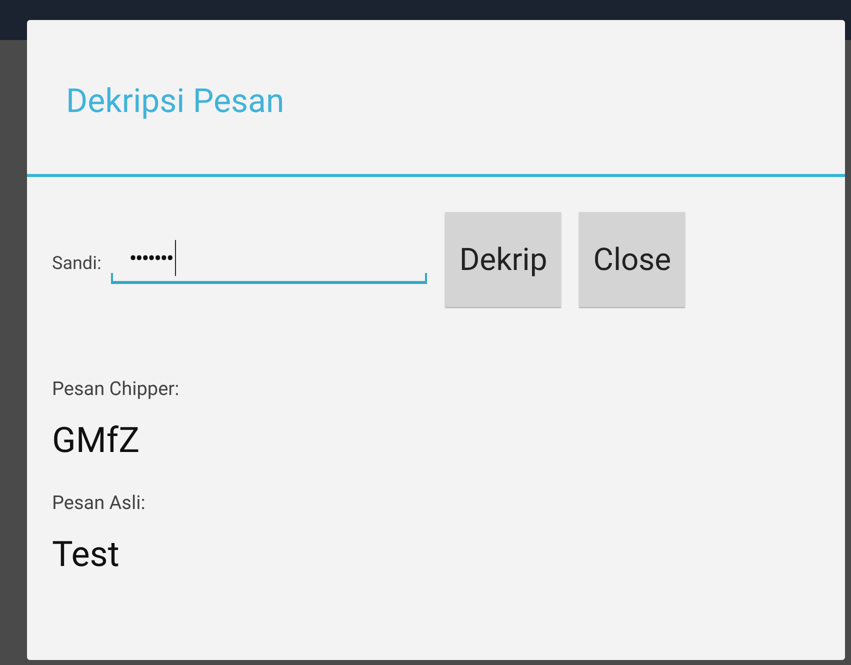  What do you see at coordinates (116, 388) in the screenshot?
I see `output-label: Pesan Chipper:` at bounding box center [116, 388].